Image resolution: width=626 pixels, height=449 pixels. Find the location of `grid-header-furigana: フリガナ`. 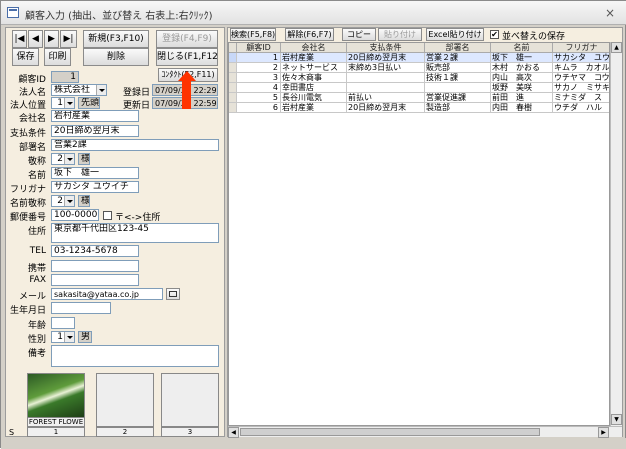

grid-header-furigana: フリガナ is located at coordinates (581, 48).